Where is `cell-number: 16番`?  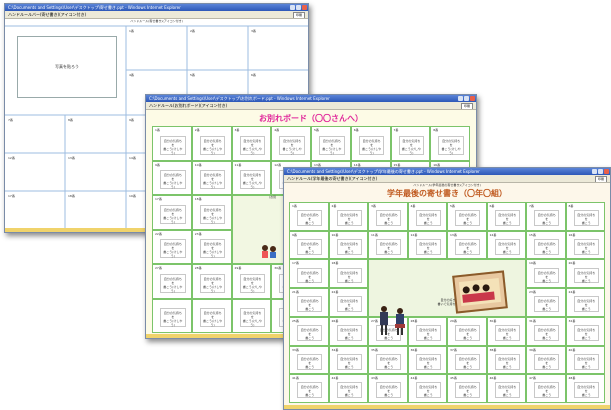
cell-number: 16番 is located at coordinates (437, 164).